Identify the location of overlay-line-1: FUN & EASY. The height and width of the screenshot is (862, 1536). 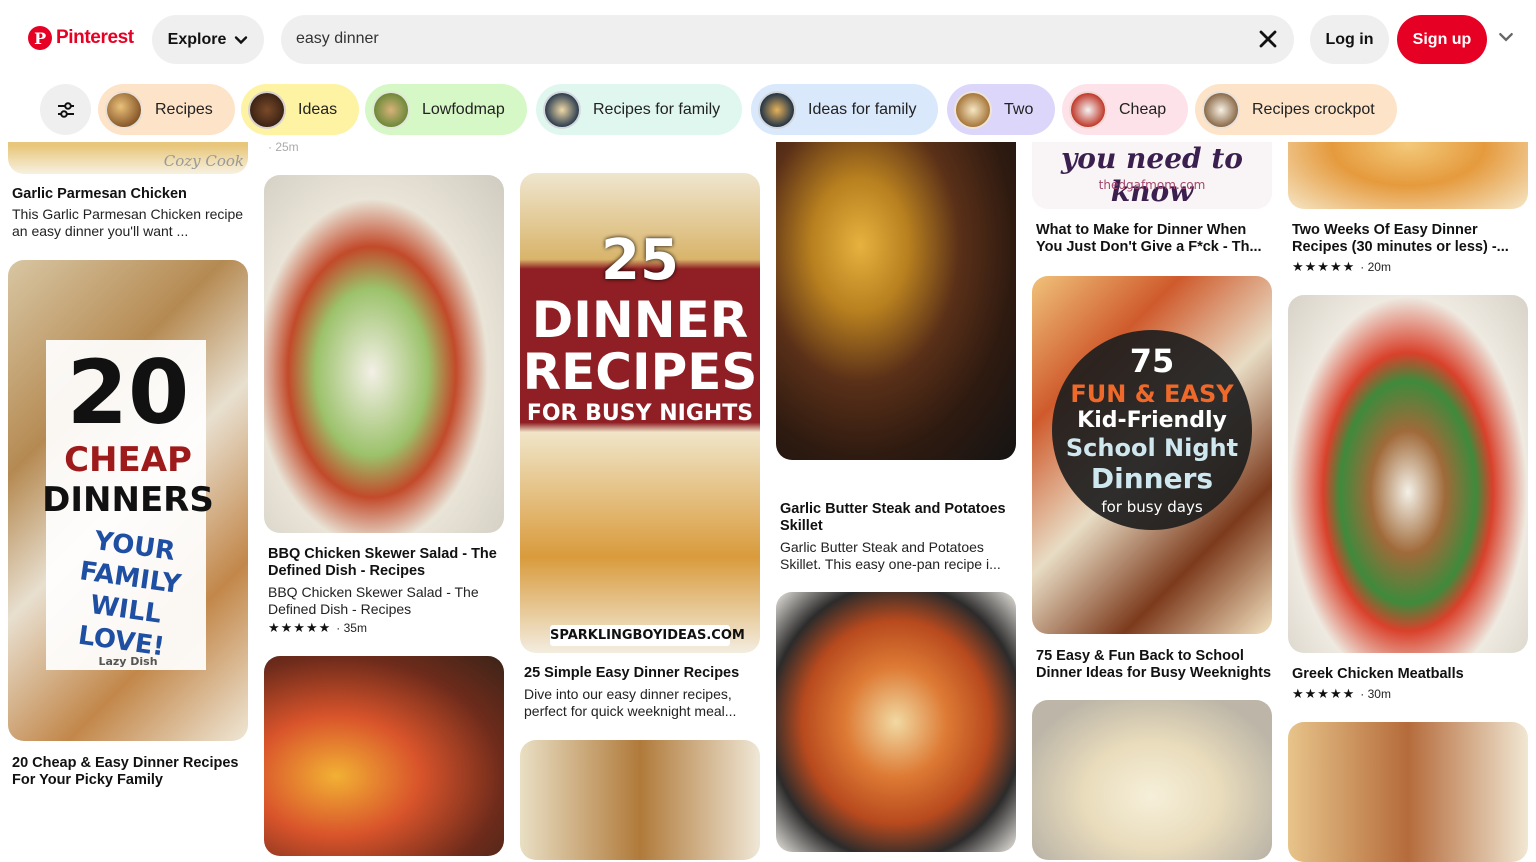
(1152, 394).